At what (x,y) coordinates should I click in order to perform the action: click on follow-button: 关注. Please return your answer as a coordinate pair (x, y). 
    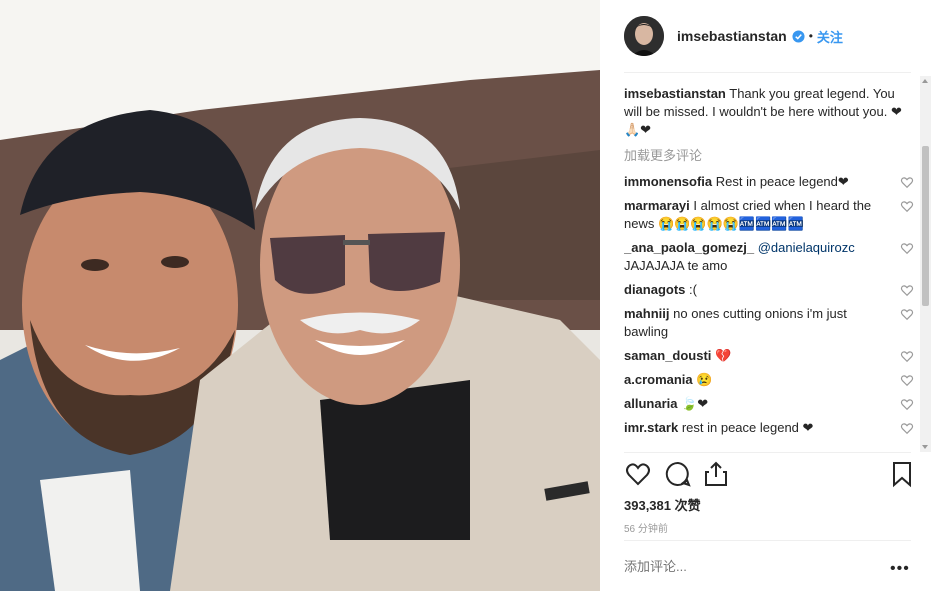
    Looking at the image, I should click on (830, 36).